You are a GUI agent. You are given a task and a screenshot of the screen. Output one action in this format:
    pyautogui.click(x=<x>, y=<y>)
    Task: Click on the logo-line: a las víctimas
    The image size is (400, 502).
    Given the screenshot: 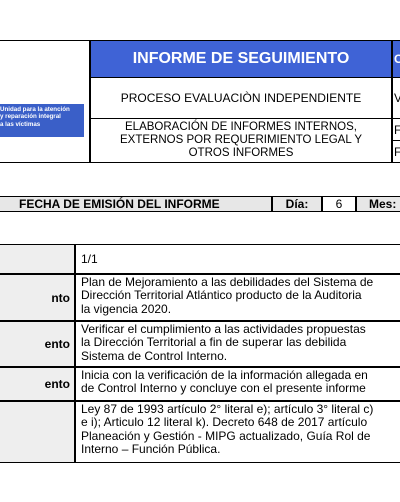 What is the action you would take?
    pyautogui.click(x=20, y=124)
    